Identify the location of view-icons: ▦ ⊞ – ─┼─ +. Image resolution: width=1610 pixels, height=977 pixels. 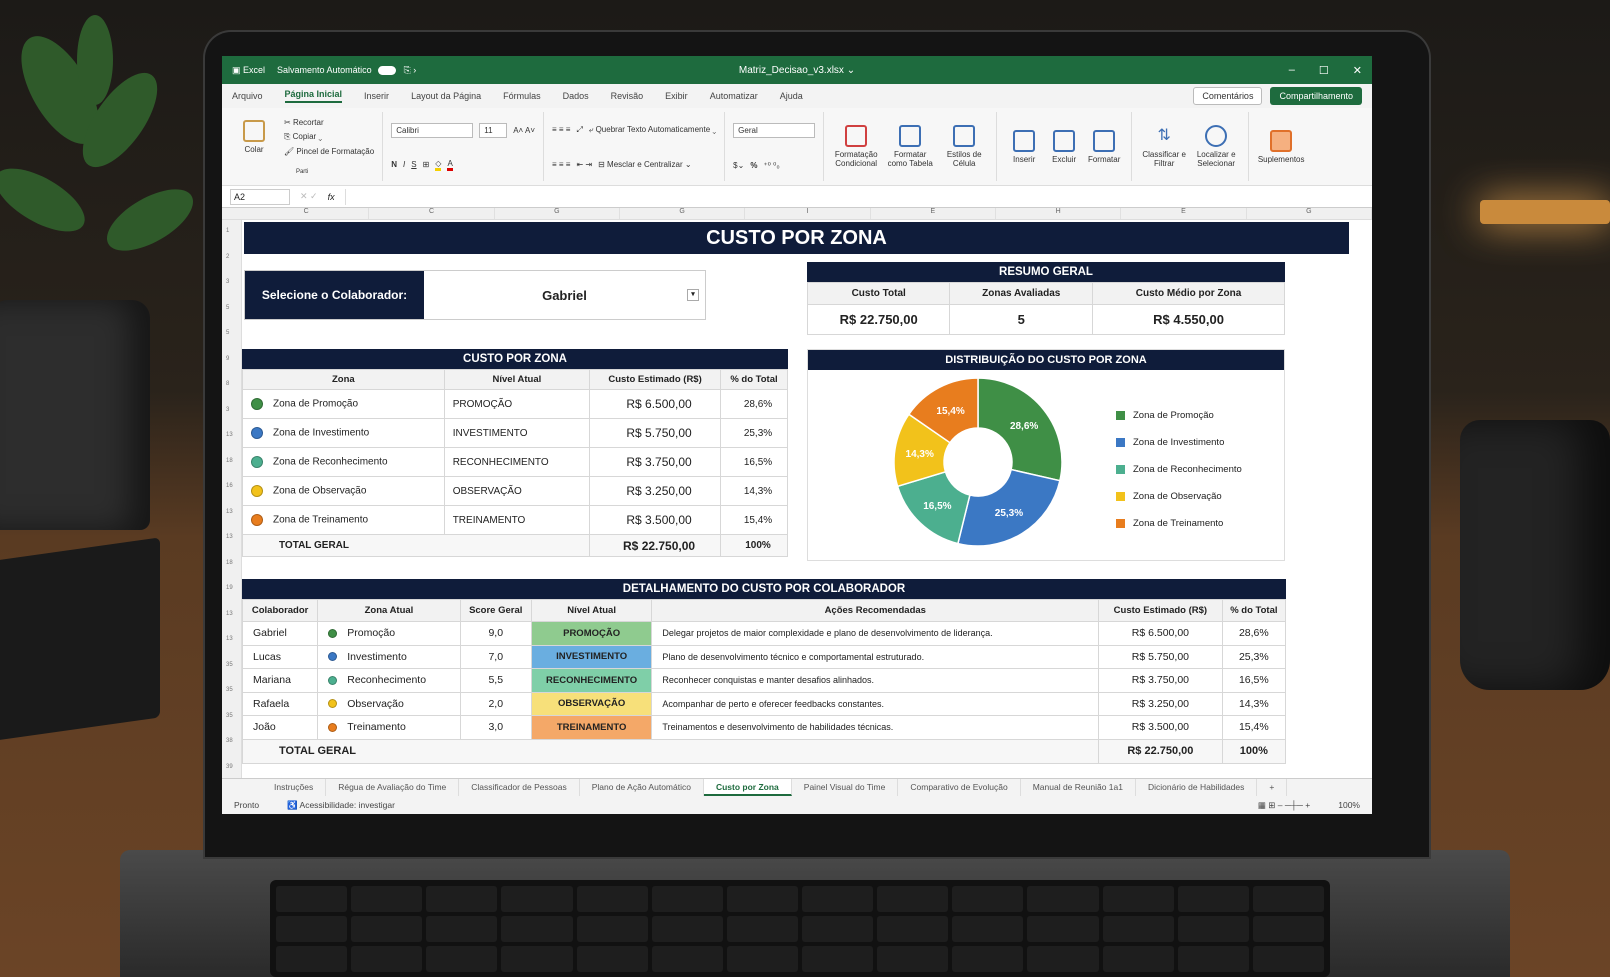
(1284, 805).